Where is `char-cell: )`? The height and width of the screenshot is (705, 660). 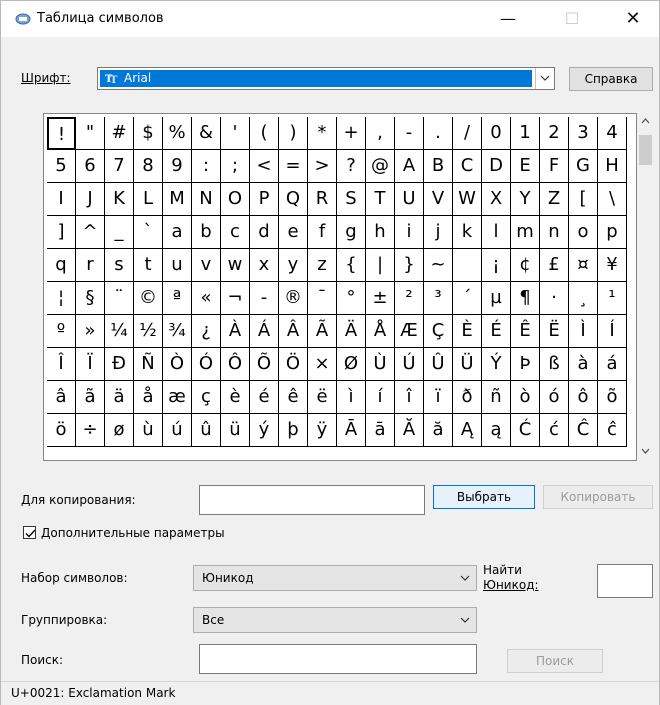
char-cell: ) is located at coordinates (293, 133).